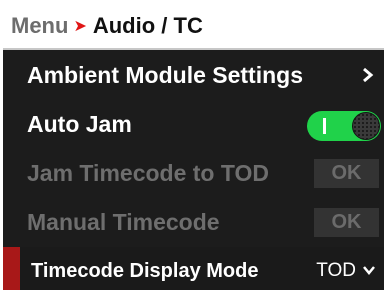 The image size is (387, 293). I want to click on manual-timecode-ok-button: OK, so click(346, 222).